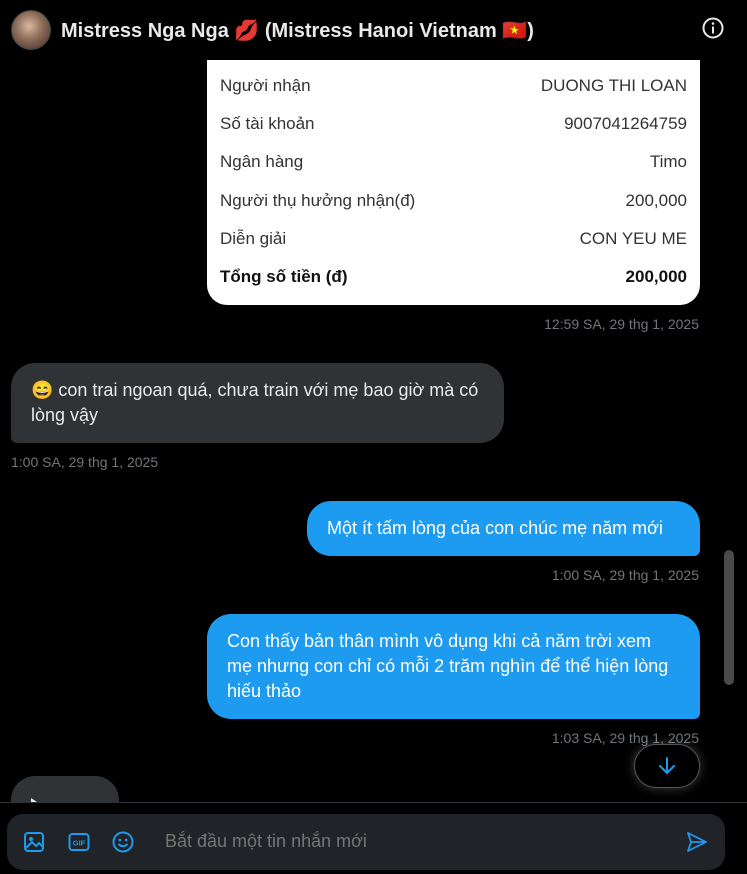  What do you see at coordinates (503, 528) in the screenshot?
I see `outgoing-message: Một ít tấm lòng của con chúc mẹ năm mới` at bounding box center [503, 528].